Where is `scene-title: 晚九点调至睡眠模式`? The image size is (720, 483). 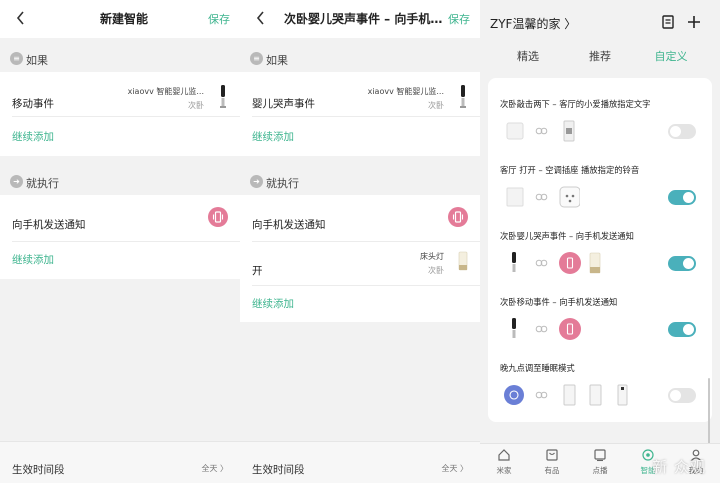
scene-title: 晚九点调至睡眠模式 is located at coordinates (537, 368).